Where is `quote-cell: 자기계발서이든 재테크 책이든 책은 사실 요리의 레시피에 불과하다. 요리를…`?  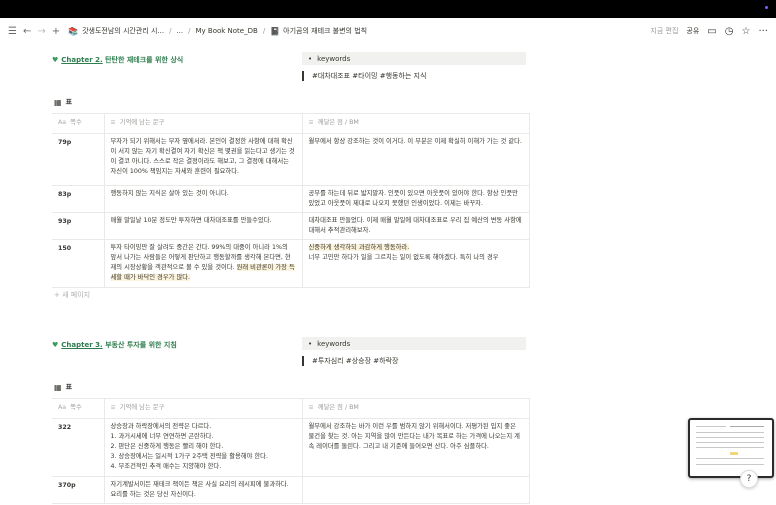 quote-cell: 자기계발서이든 재테크 책이든 책은 사실 요리의 레시피에 불과하다. 요리를… is located at coordinates (203, 490).